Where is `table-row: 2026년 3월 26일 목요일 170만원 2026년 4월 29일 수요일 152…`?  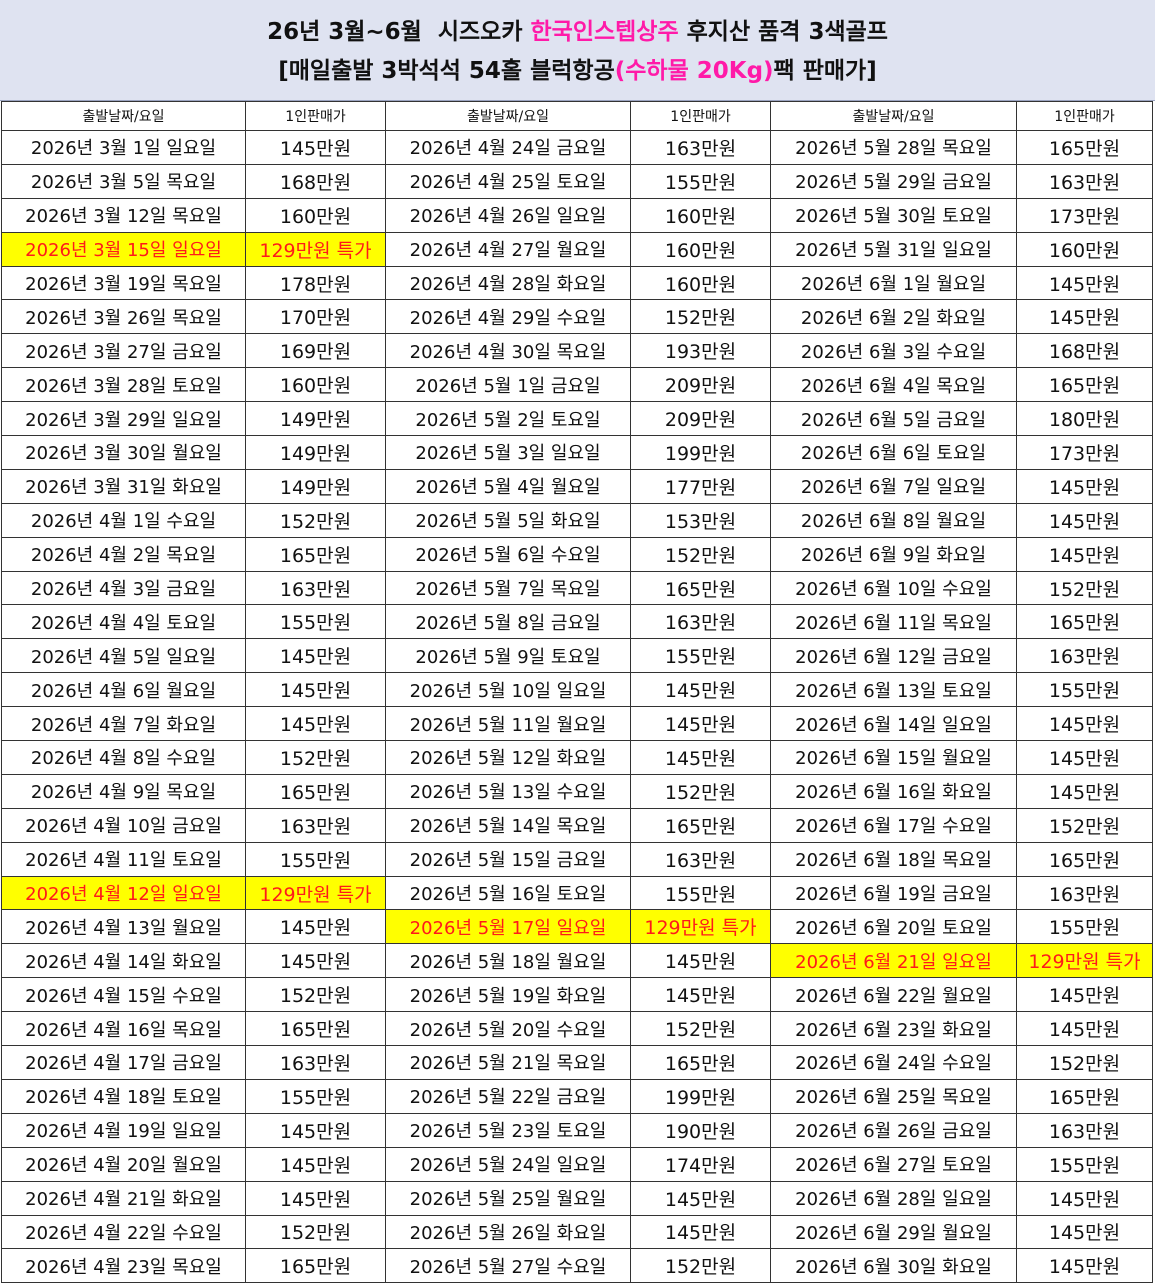 table-row: 2026년 3월 26일 목요일 170만원 2026년 4월 29일 수요일 152… is located at coordinates (577, 317).